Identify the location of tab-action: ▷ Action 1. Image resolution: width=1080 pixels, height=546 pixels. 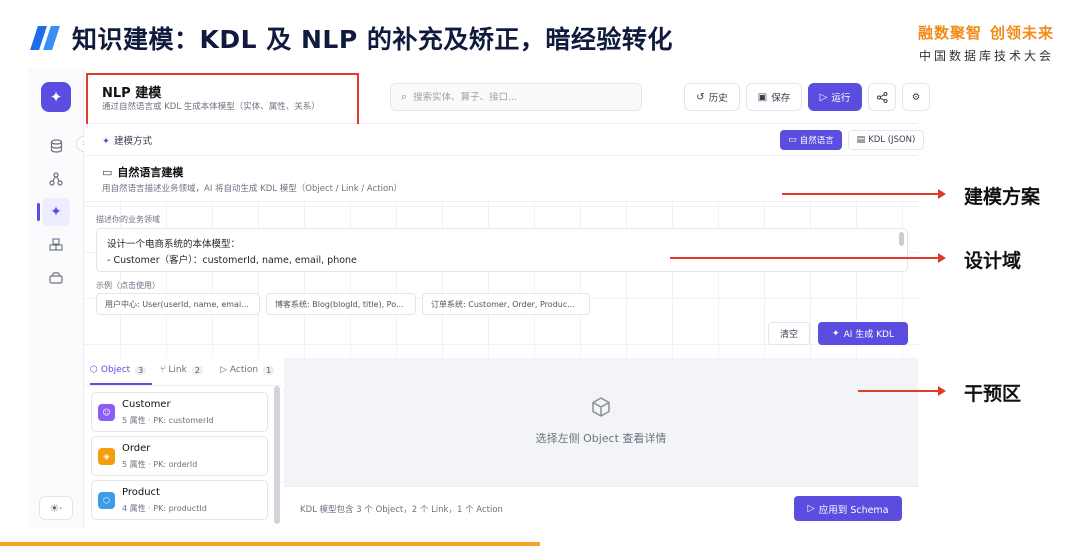
(247, 370).